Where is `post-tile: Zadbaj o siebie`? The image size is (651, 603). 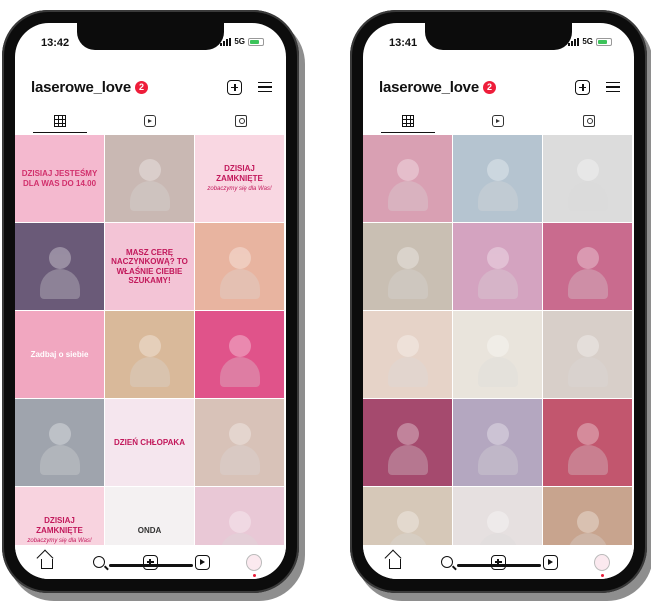 post-tile: Zadbaj o siebie is located at coordinates (59, 354).